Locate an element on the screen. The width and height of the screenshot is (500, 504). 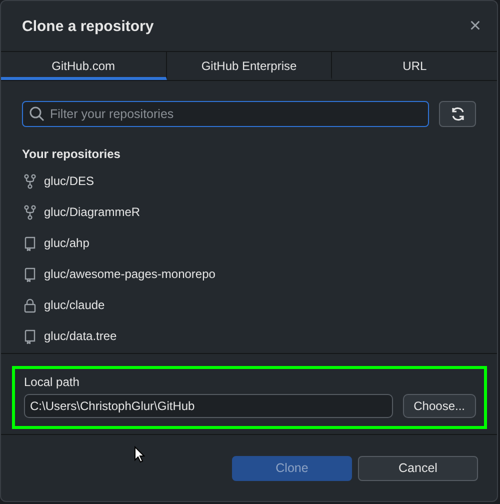
field-label: Local path is located at coordinates (52, 382).